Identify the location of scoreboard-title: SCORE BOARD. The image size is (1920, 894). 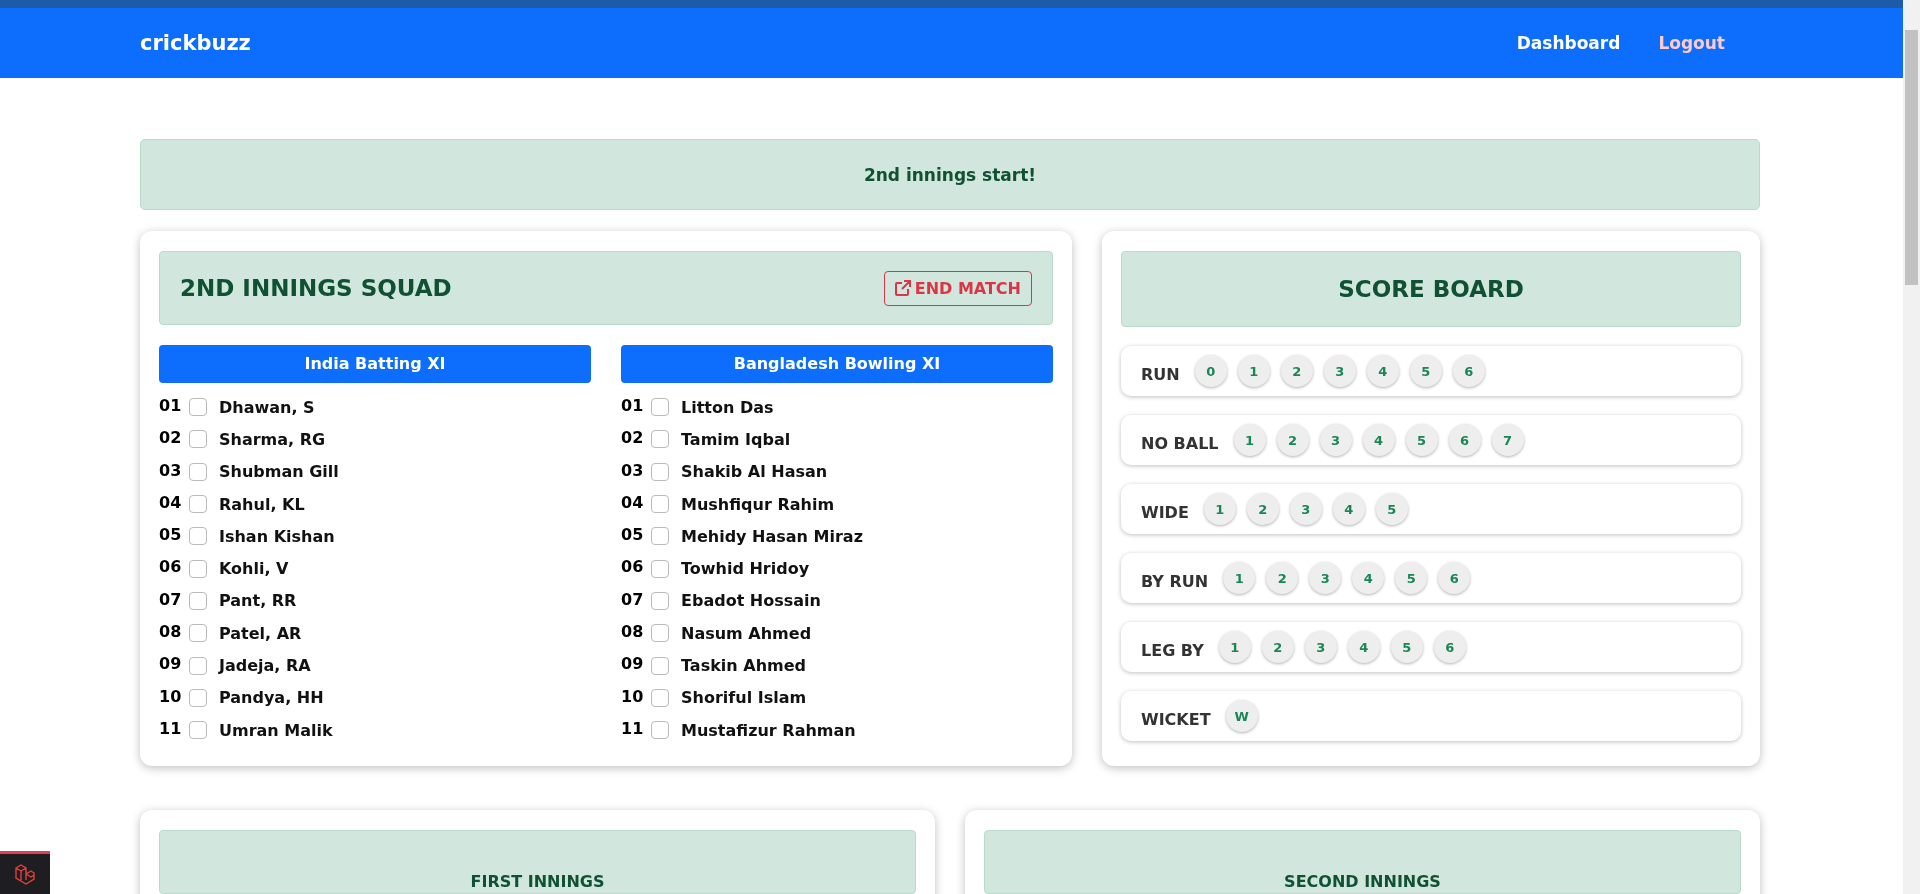
(1431, 289).